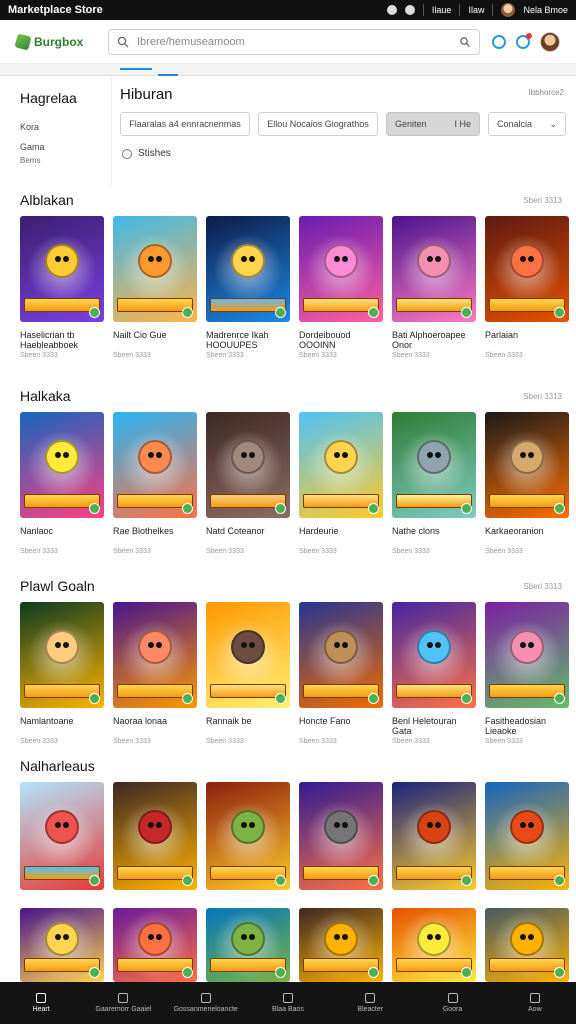  I want to click on notifications-icon, so click(524, 40).